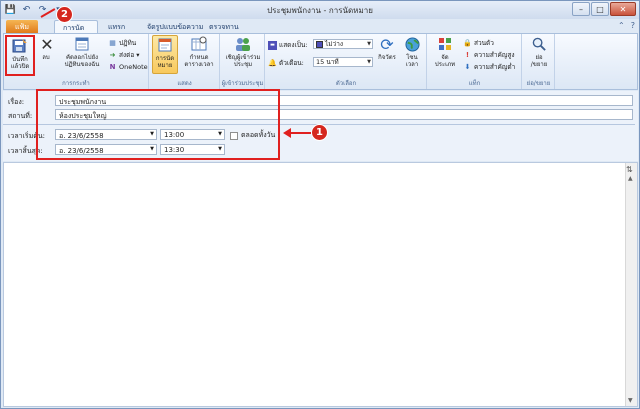  Describe the element at coordinates (334, 44) in the screenshot. I see `show-as-value: ไม่ว่าง` at that location.